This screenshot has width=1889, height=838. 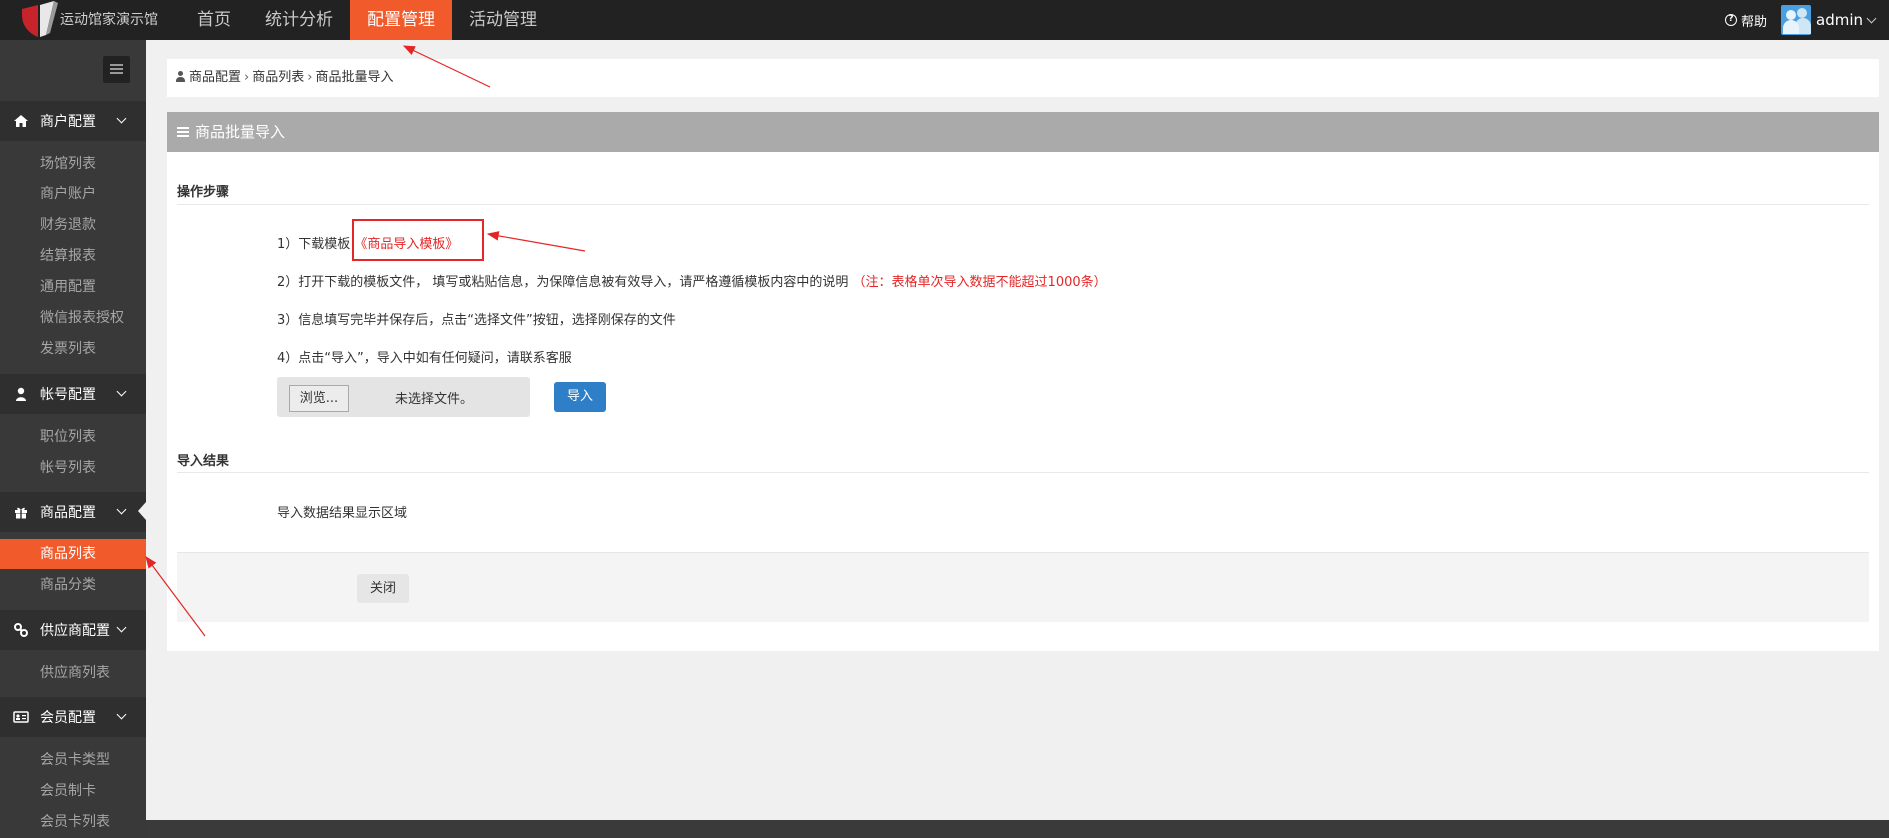 I want to click on panel-footer: 关闭, so click(x=1023, y=587).